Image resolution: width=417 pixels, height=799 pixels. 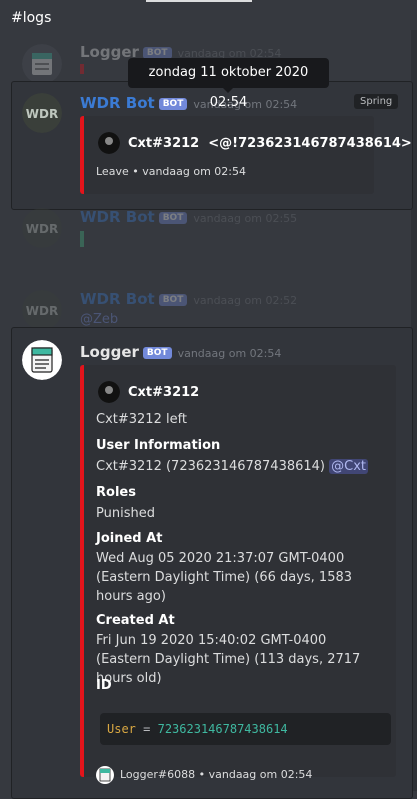 What do you see at coordinates (206, 227) in the screenshot?
I see `message-wdrbot-2: WDR WDR Bot BOT vandaag om 02:55` at bounding box center [206, 227].